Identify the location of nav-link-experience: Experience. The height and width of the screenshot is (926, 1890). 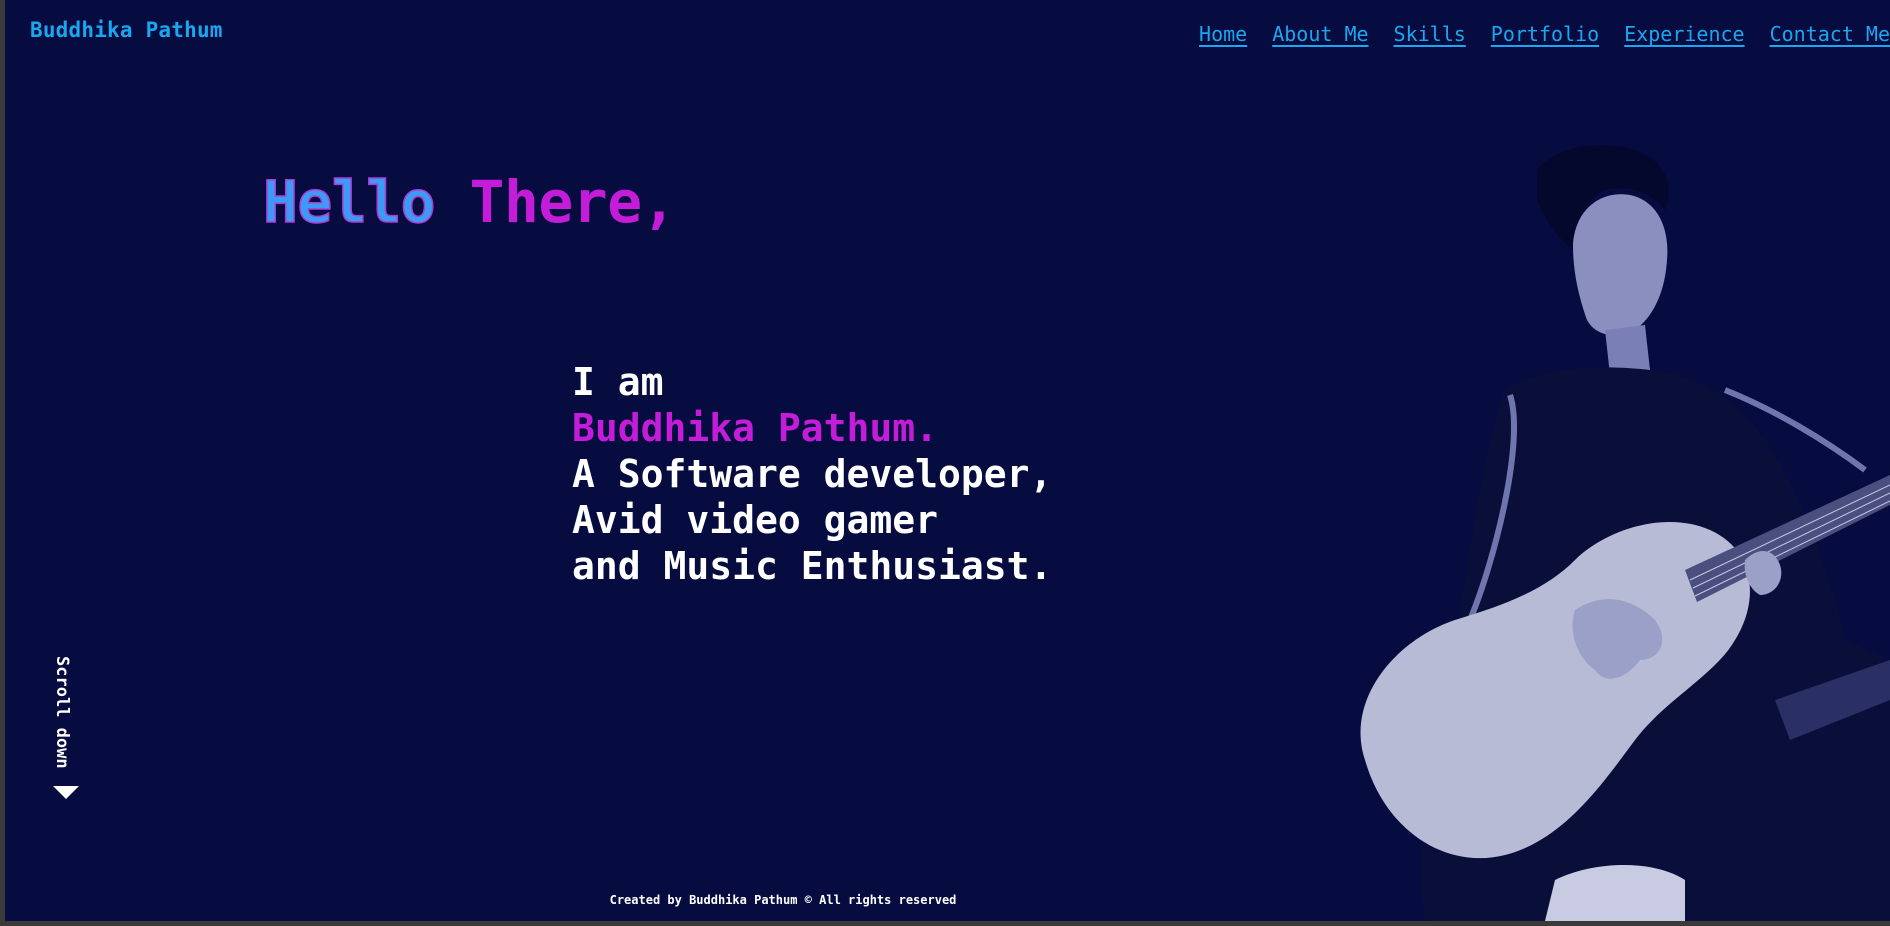
(1684, 34).